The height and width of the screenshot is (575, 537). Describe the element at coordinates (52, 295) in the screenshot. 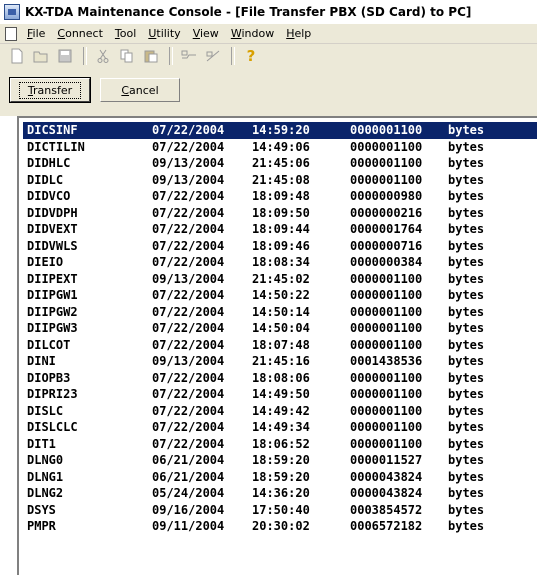

I see `file-name: DIIPGW1` at that location.